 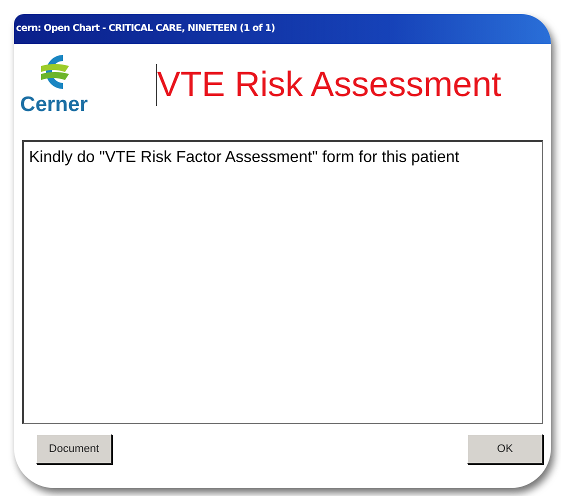 I want to click on heading: VTE Risk Assessment, so click(x=329, y=85).